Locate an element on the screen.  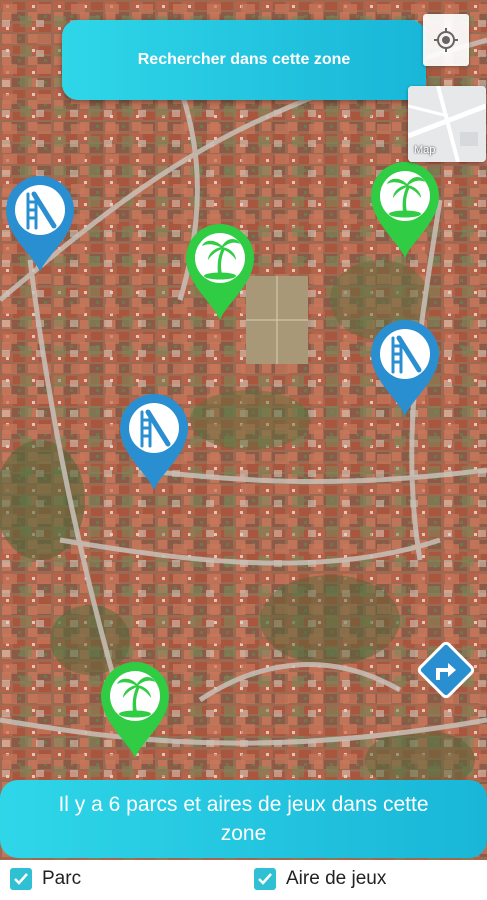
filter-bar: Parc Aire de jeux is located at coordinates (243, 880).